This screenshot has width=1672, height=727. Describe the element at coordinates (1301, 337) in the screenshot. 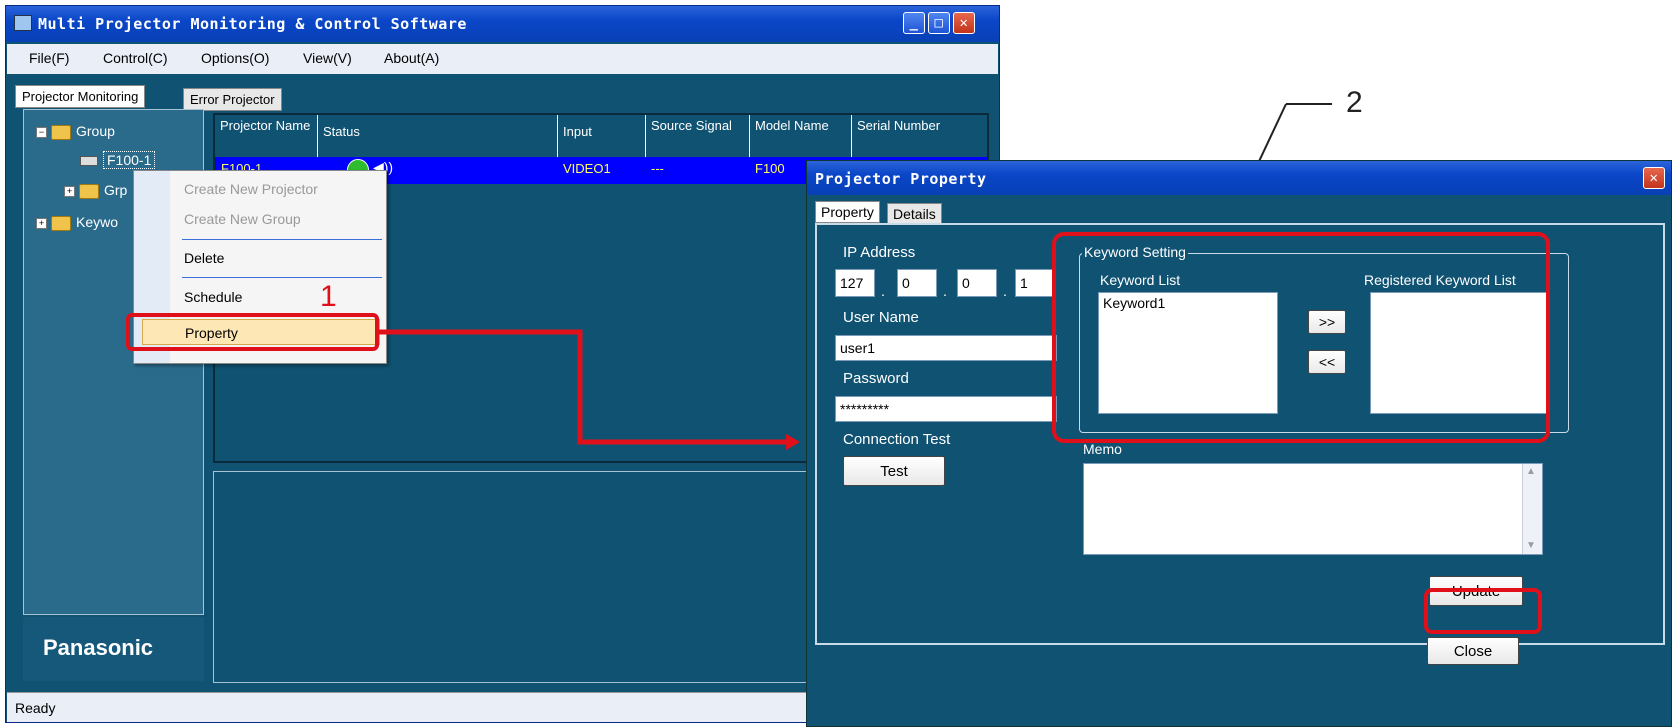

I see `highlight-keyword-setting` at that location.